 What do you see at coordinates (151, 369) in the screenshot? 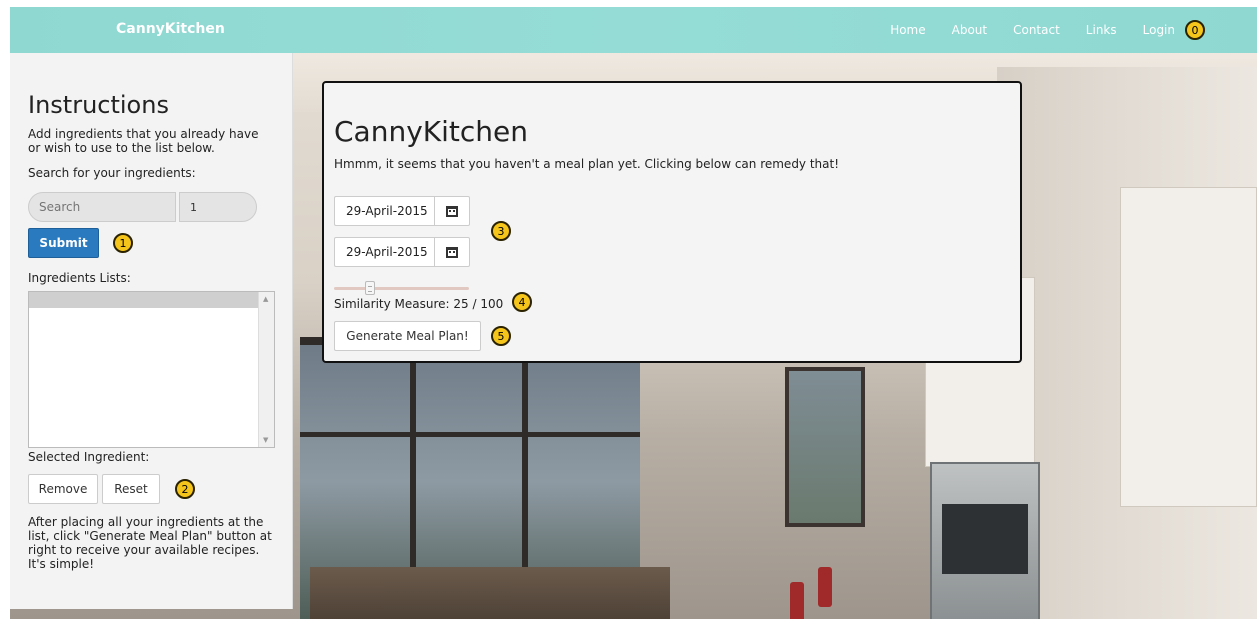
I see `ingredients-listbox: ▲ ▼` at bounding box center [151, 369].